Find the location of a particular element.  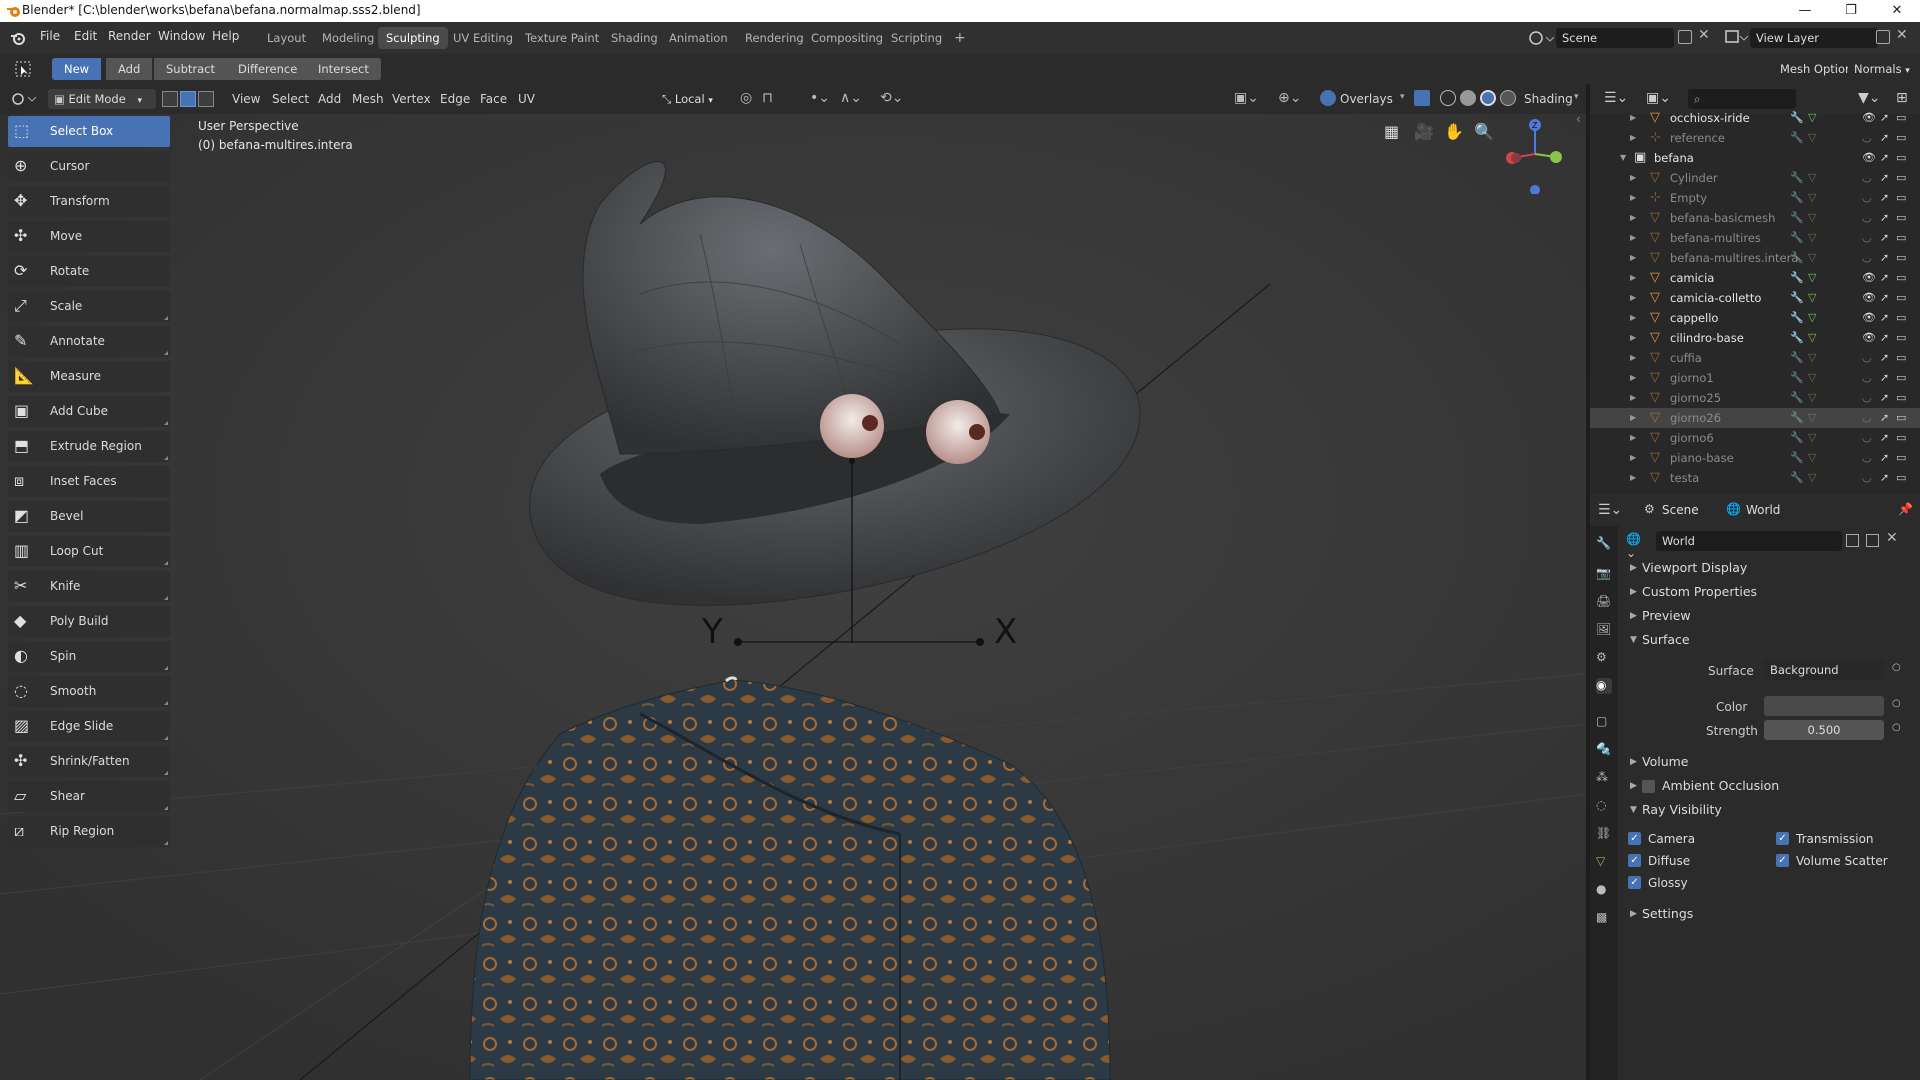

tool-spin: ◐ Spin is located at coordinates (89, 656).